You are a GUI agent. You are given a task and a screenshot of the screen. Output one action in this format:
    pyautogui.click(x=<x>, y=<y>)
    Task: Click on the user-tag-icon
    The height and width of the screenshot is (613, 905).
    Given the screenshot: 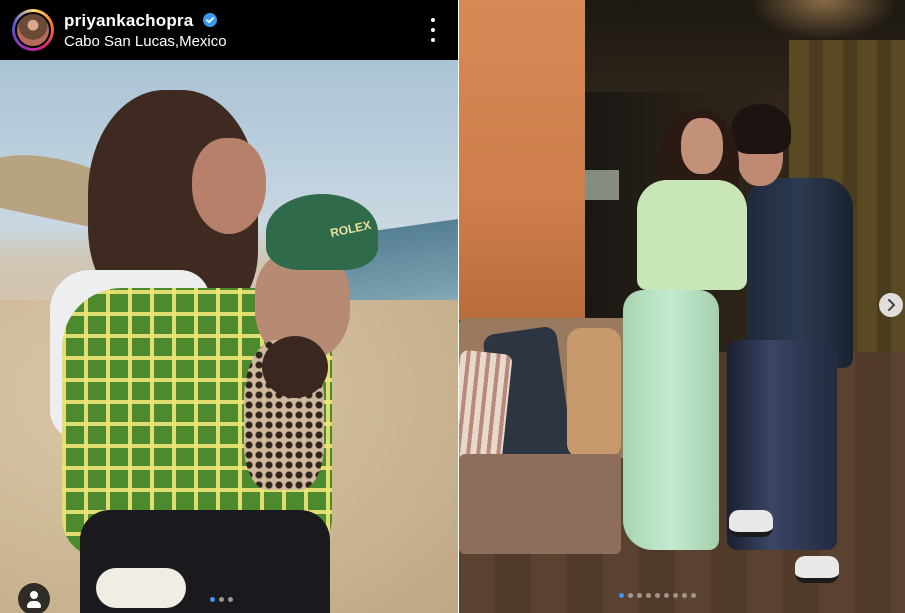 What is the action you would take?
    pyautogui.click(x=34, y=598)
    